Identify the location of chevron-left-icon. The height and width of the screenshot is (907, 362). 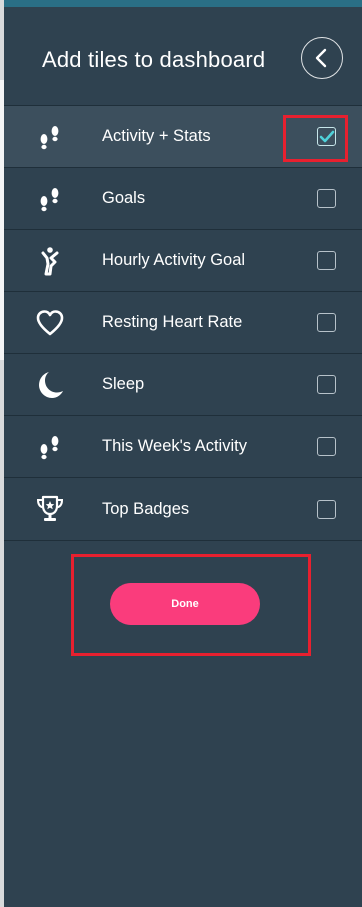
(321, 58).